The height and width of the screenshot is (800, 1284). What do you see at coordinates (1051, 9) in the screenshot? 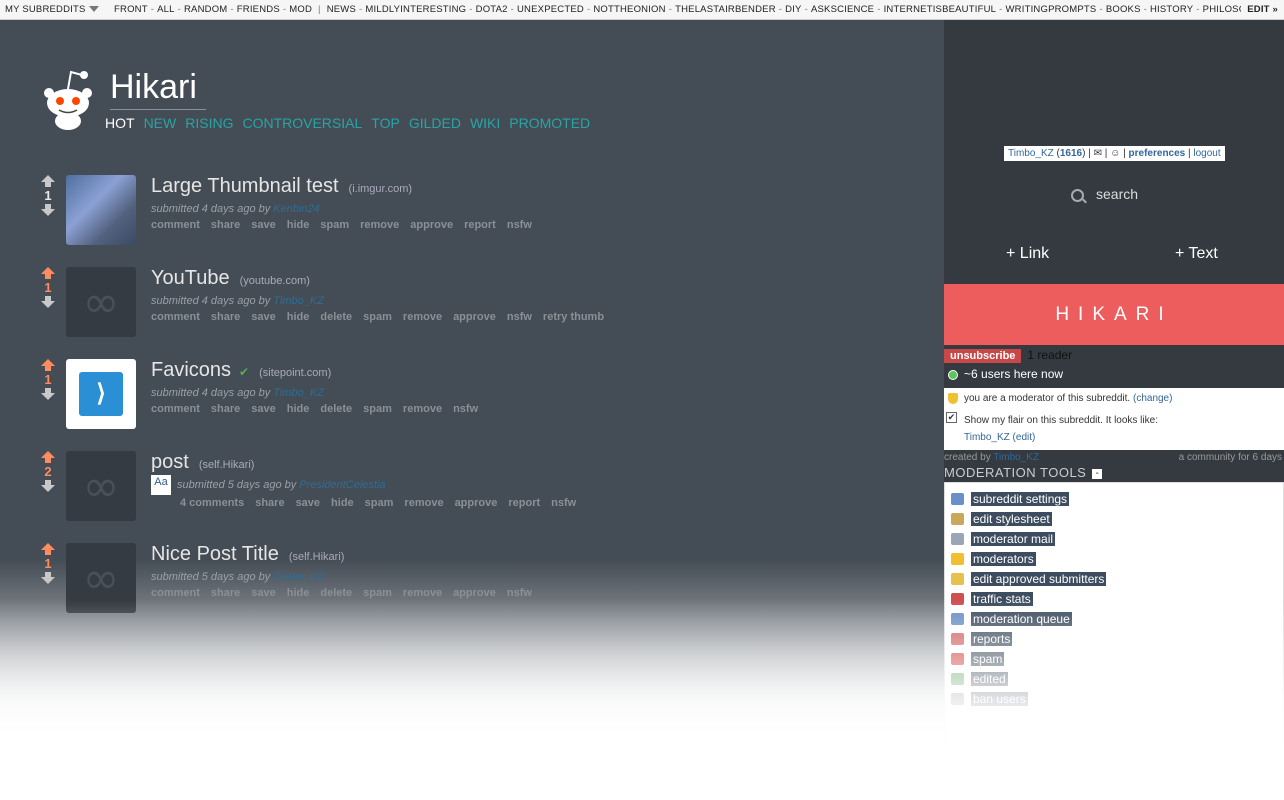
I see `srbar-link-writingprompts: WRITINGPROMPTS` at bounding box center [1051, 9].